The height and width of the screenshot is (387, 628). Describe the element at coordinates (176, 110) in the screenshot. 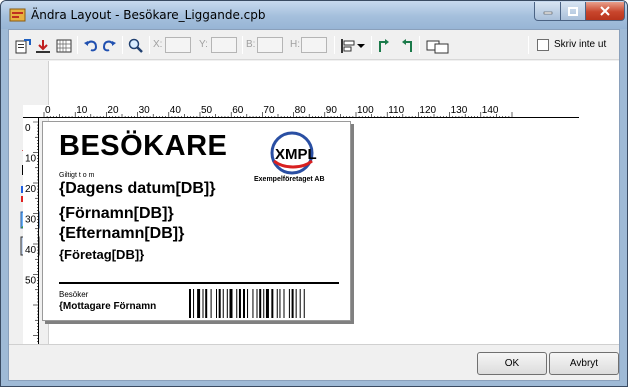

I see `ruler-top-label: 40` at that location.